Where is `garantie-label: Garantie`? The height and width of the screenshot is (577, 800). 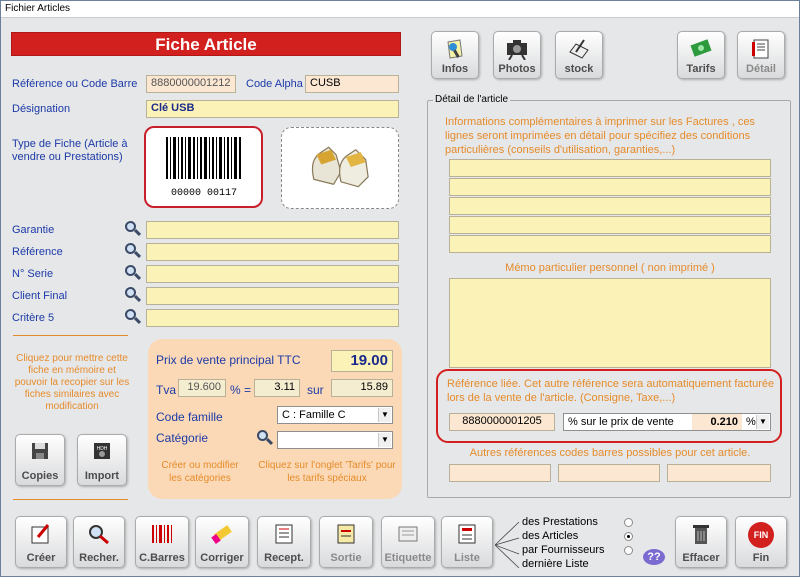 garantie-label: Garantie is located at coordinates (33, 230).